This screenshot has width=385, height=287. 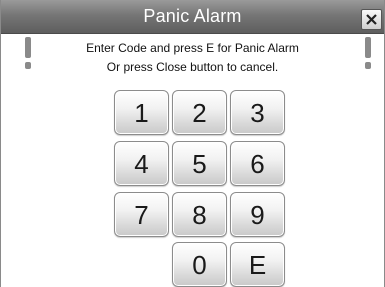 I want to click on dialog-title: Panic Alarm, so click(x=192, y=16).